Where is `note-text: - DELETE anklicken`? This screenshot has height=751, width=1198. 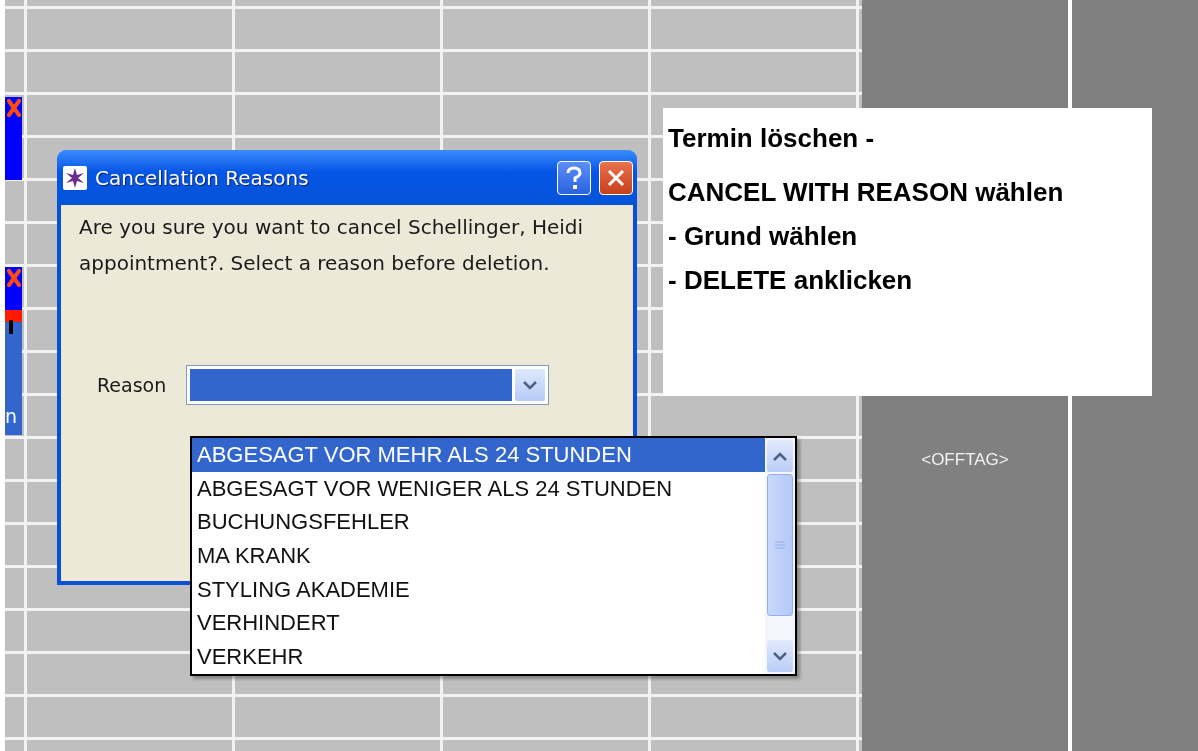
note-text: - DELETE anklicken is located at coordinates (791, 280).